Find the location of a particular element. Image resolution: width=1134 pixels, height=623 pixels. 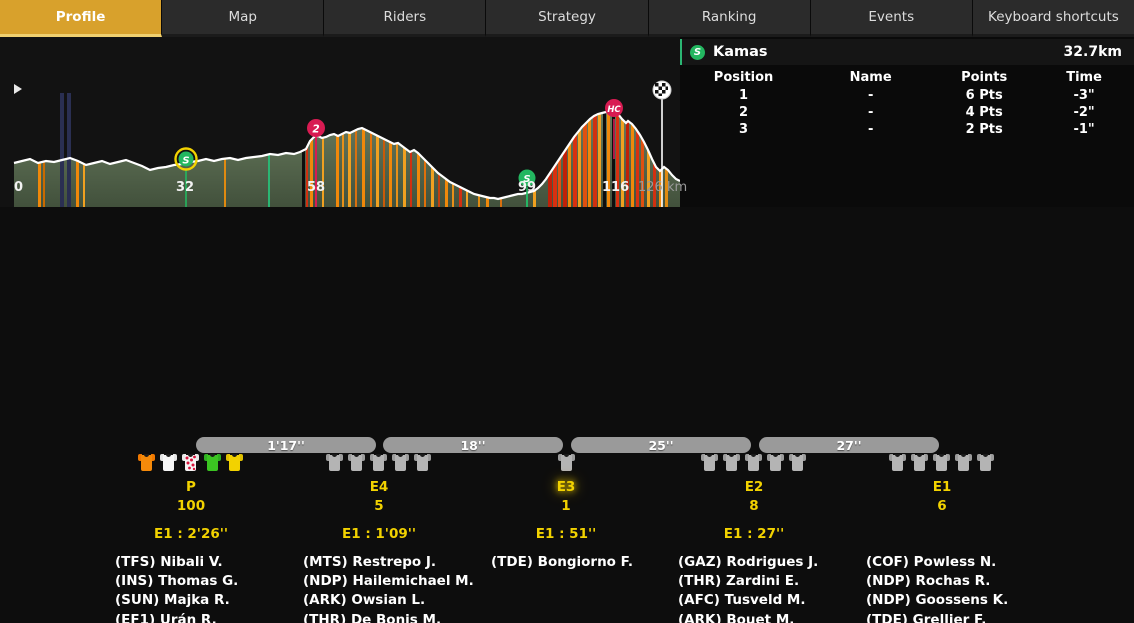

group-e2-time: E1 : 27'' is located at coordinates (754, 534).